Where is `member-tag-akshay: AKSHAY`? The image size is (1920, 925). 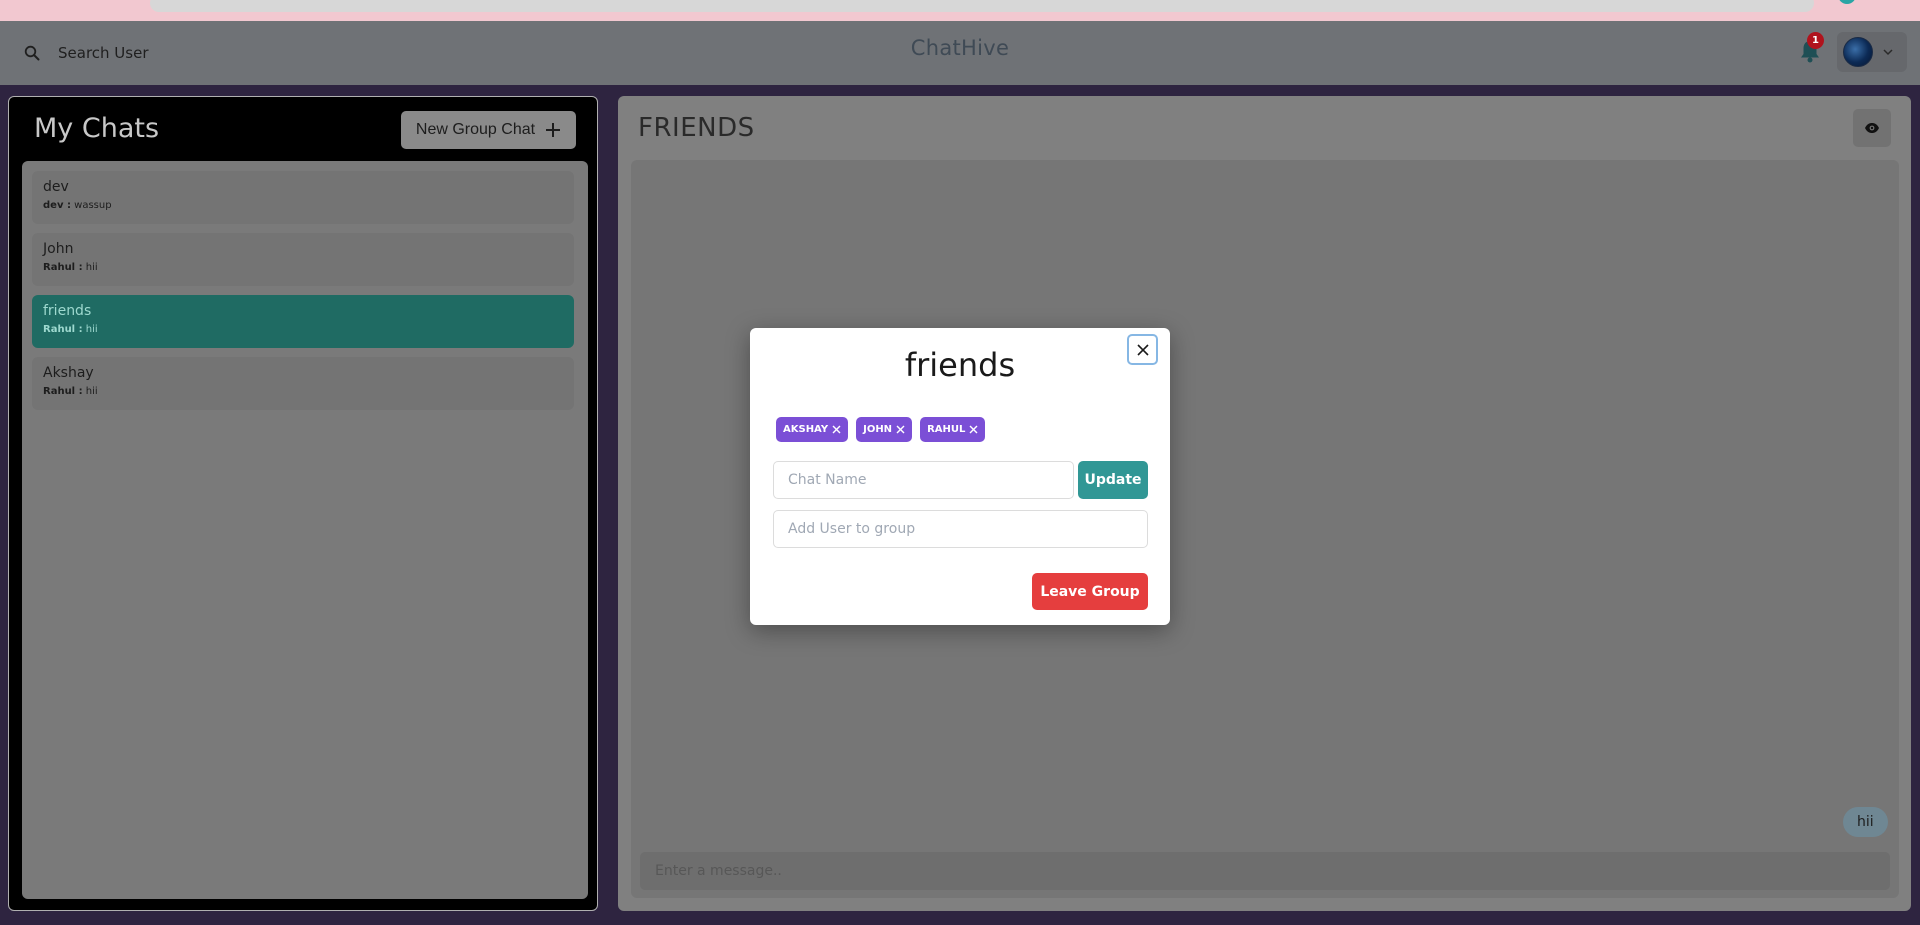 member-tag-akshay: AKSHAY is located at coordinates (812, 429).